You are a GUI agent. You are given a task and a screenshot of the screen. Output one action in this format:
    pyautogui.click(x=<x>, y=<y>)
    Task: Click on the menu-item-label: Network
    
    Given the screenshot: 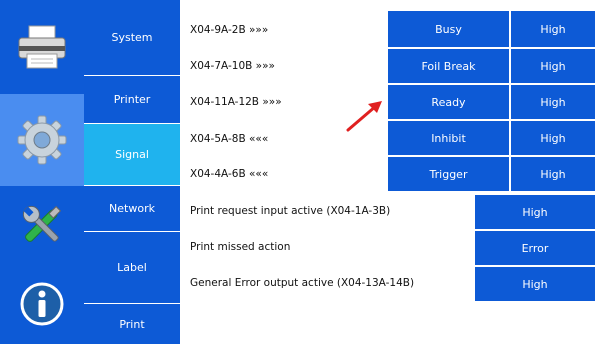 What is the action you would take?
    pyautogui.click(x=132, y=208)
    